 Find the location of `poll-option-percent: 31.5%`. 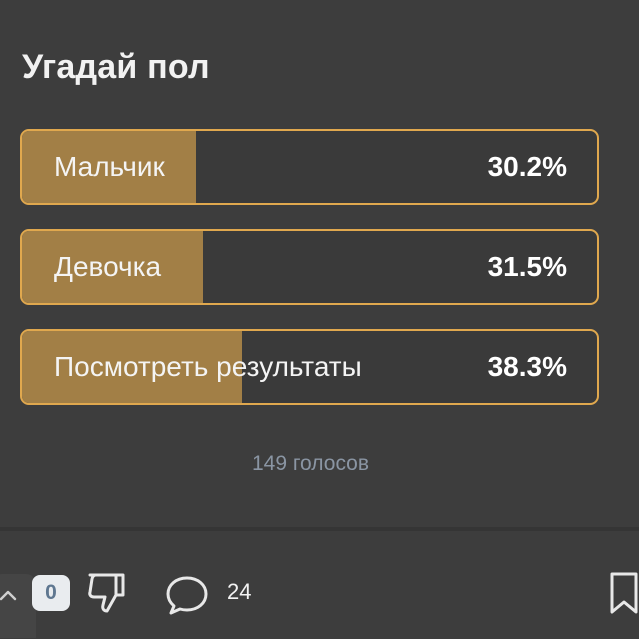

poll-option-percent: 31.5% is located at coordinates (527, 266).